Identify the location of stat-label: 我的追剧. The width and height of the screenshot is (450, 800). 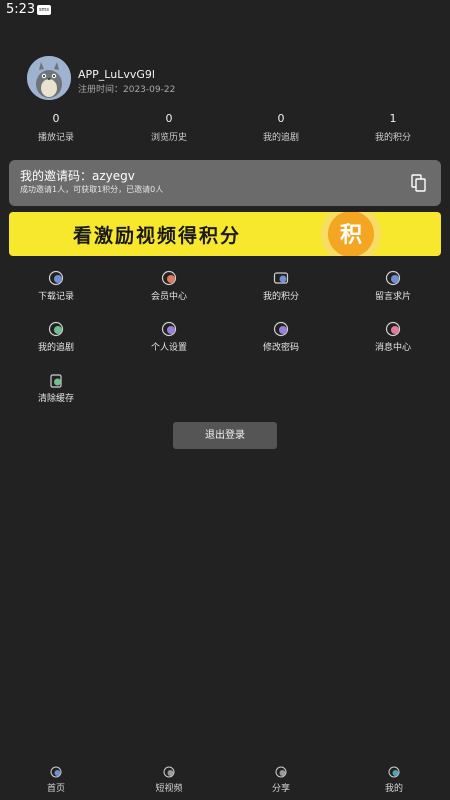
(280, 138).